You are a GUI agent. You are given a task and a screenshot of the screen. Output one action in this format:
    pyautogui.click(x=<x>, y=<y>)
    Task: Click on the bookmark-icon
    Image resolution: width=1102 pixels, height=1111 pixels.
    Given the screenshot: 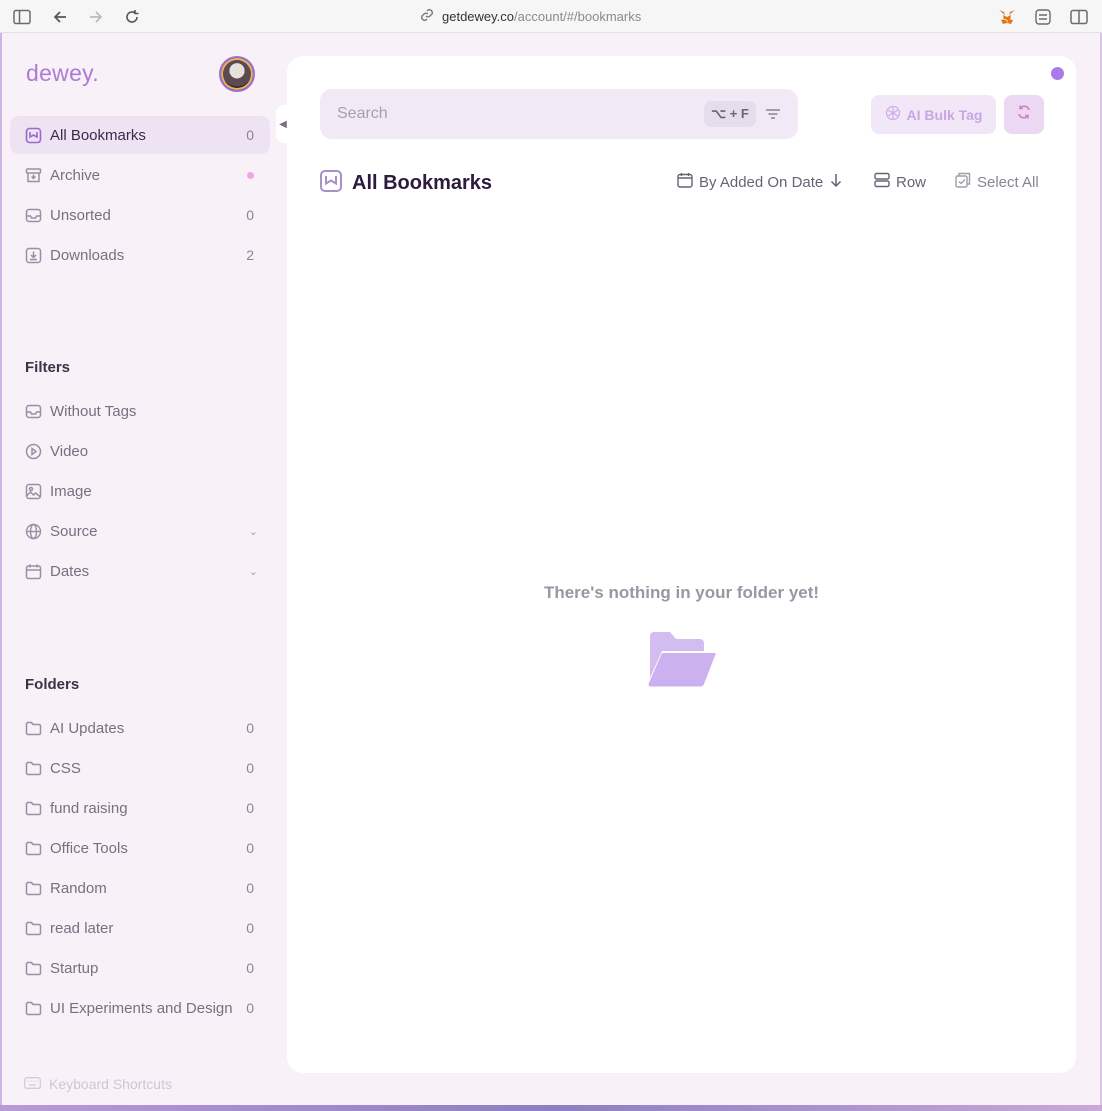 What is the action you would take?
    pyautogui.click(x=331, y=183)
    